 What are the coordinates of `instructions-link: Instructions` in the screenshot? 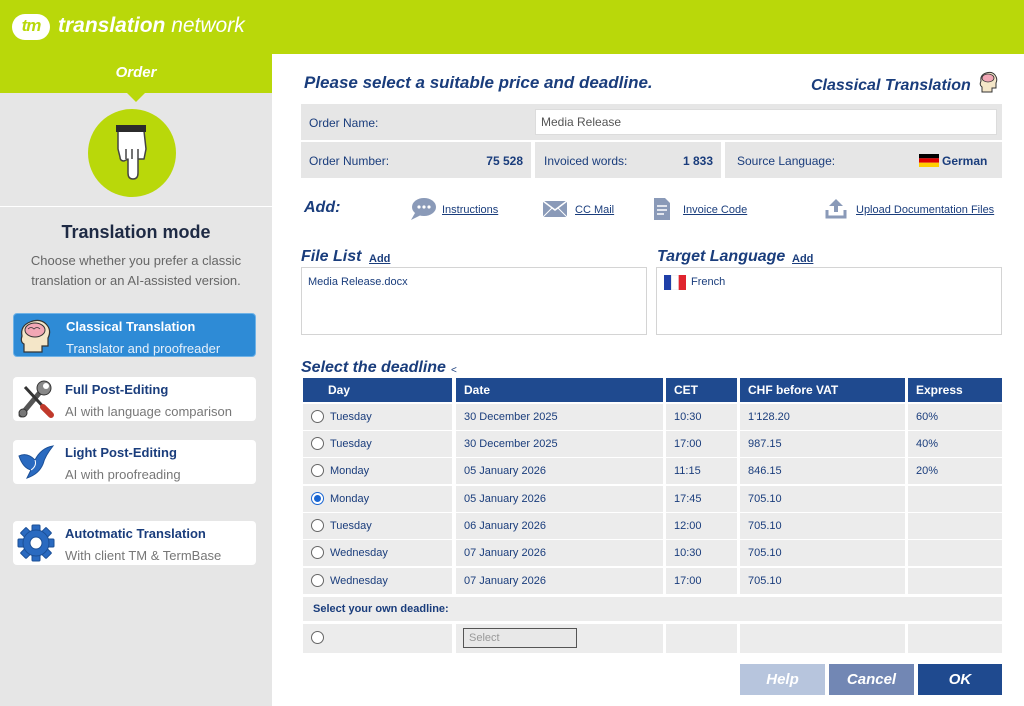 It's located at (470, 210).